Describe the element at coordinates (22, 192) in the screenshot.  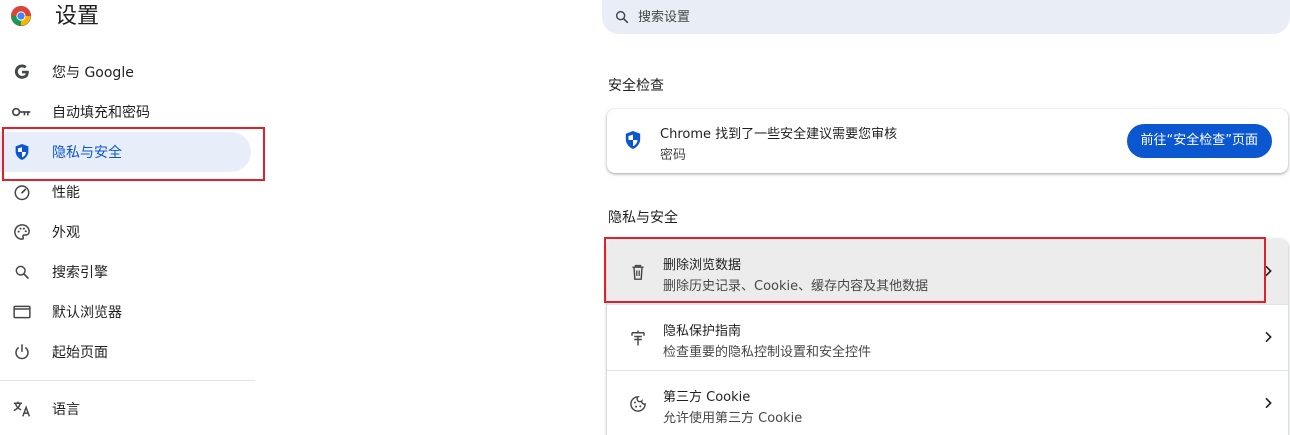
I see `speedometer-icon` at that location.